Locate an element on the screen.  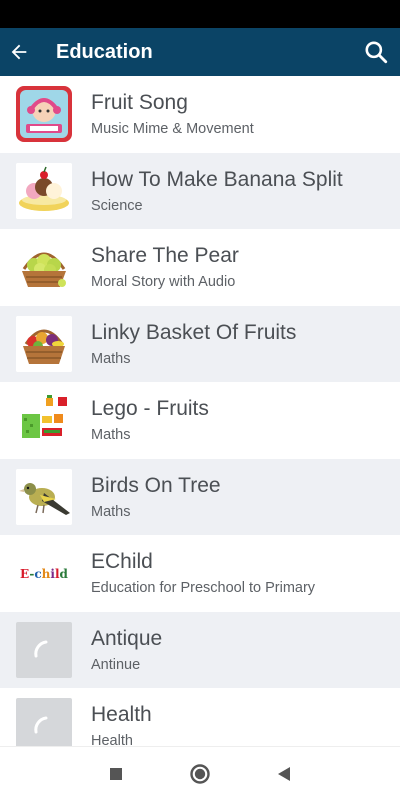
triangle-back-icon is located at coordinates (284, 773).